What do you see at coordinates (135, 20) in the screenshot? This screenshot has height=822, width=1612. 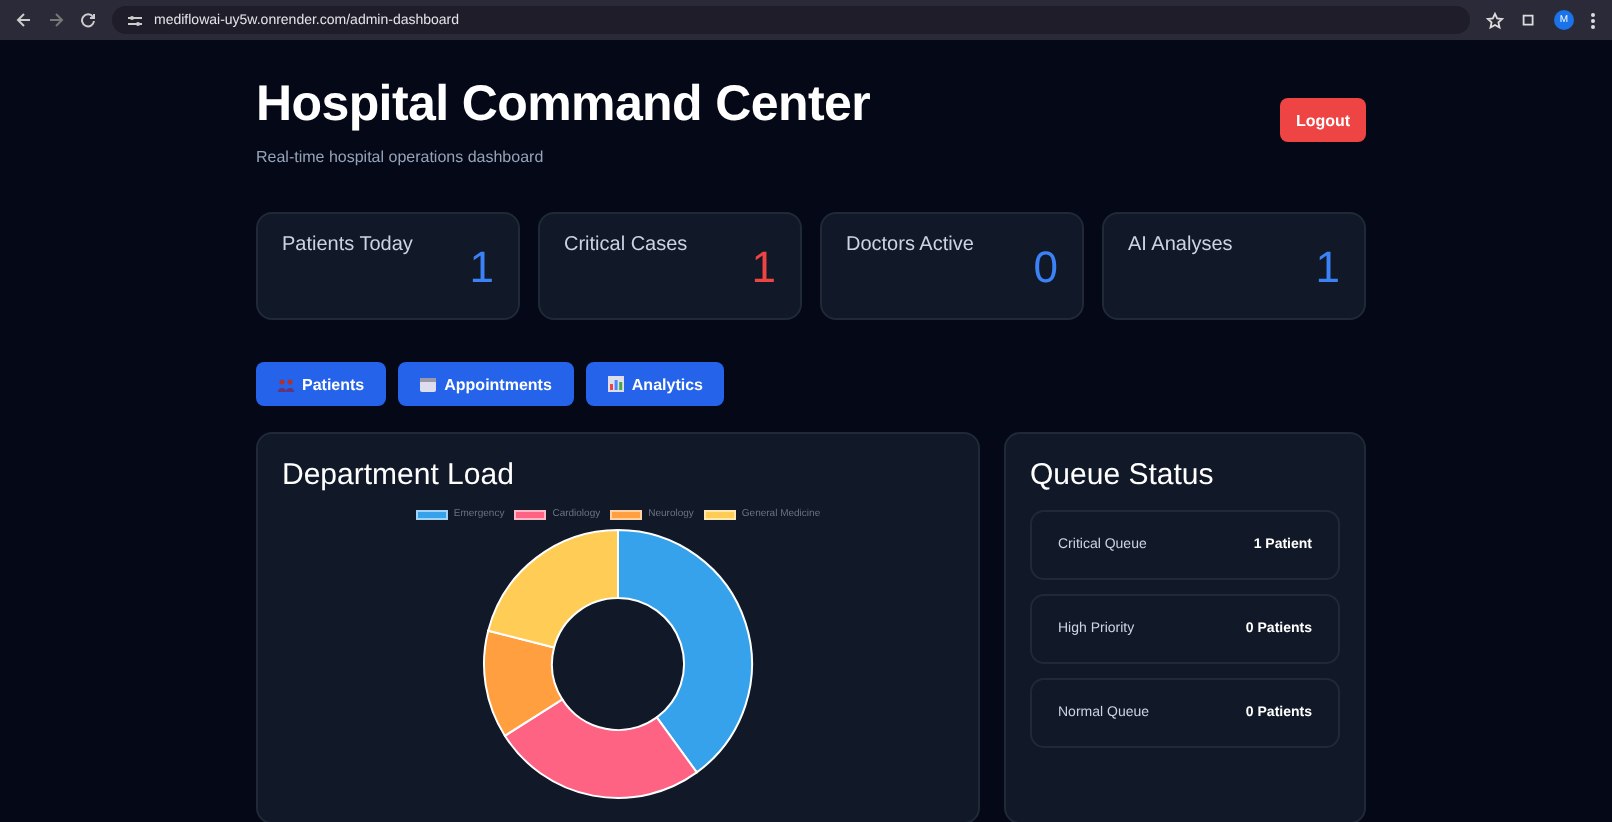 I see `site-settings-icon` at bounding box center [135, 20].